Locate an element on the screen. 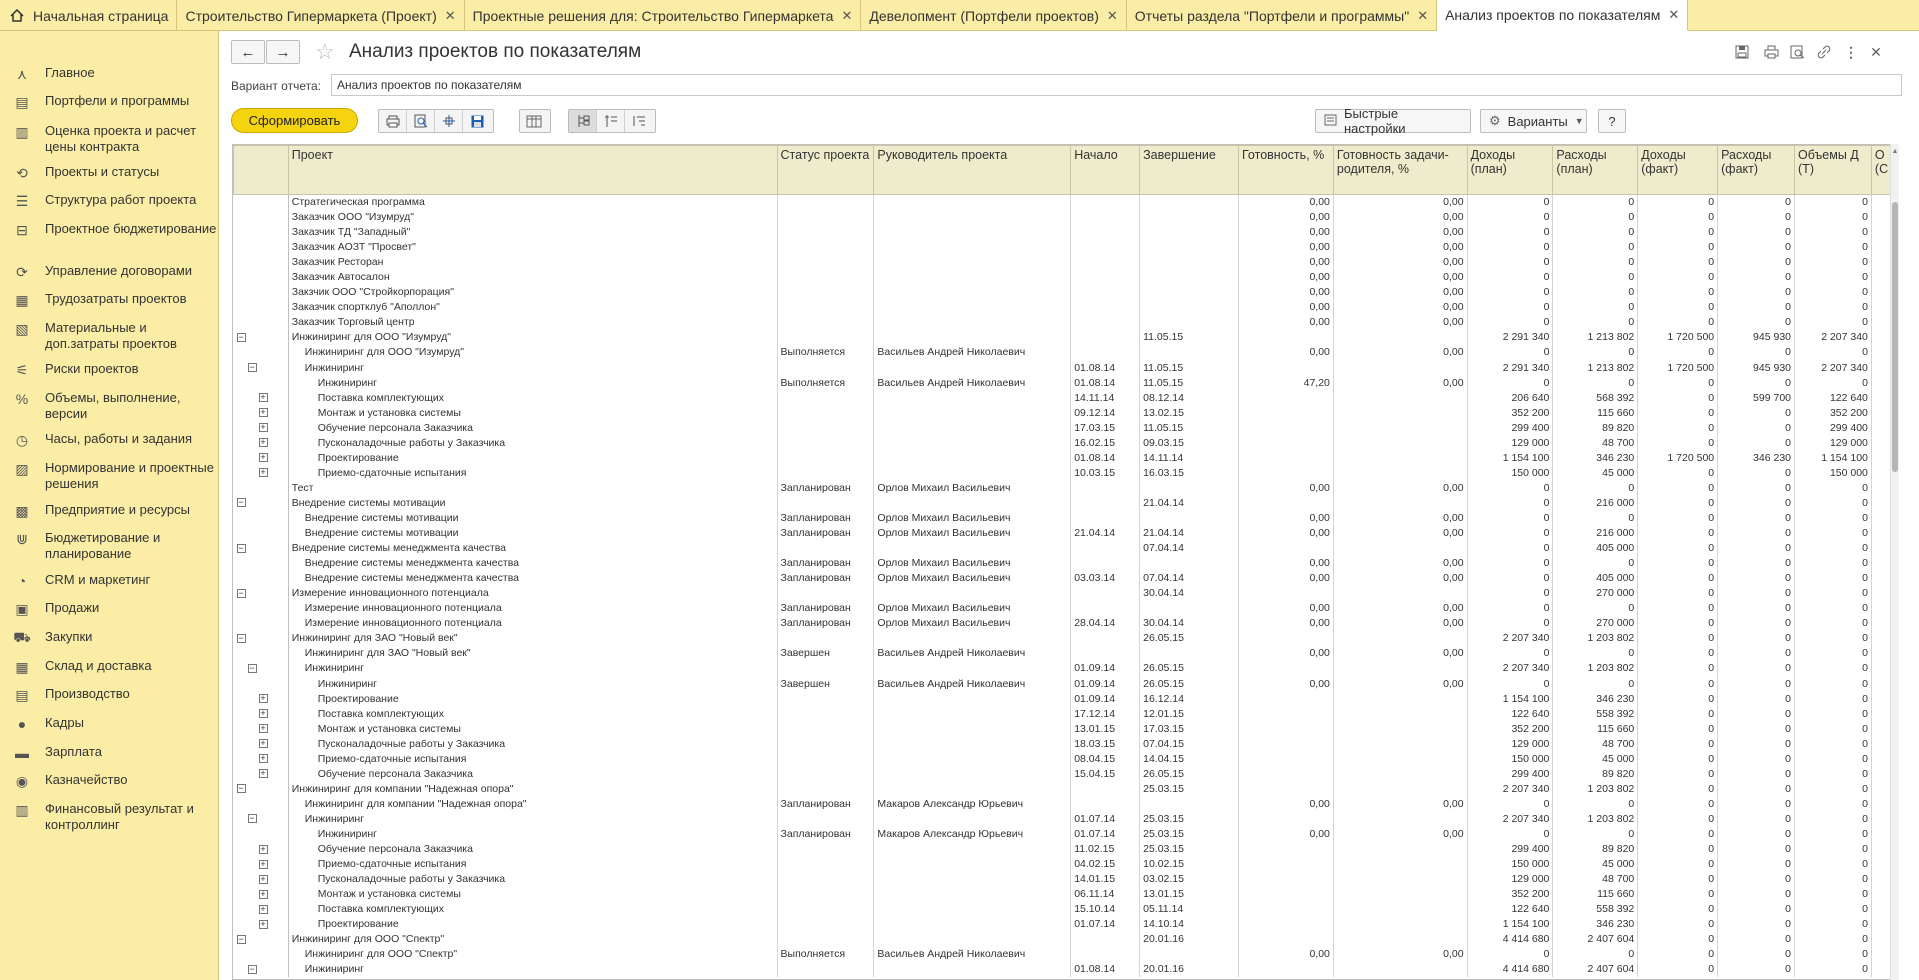 This screenshot has width=1919, height=980. sidebar-item-15: ◔ CRM и маркетинг is located at coordinates (109, 581).